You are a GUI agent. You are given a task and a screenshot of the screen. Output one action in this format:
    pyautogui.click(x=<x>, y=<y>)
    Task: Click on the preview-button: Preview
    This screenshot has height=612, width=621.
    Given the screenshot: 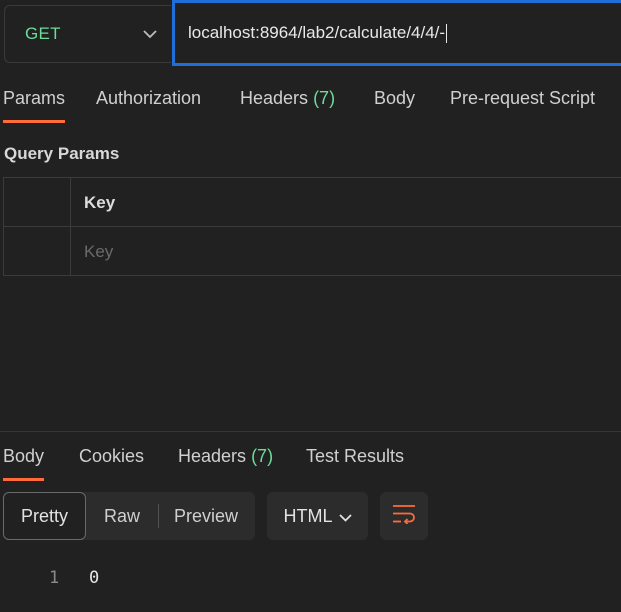 What is the action you would take?
    pyautogui.click(x=206, y=516)
    